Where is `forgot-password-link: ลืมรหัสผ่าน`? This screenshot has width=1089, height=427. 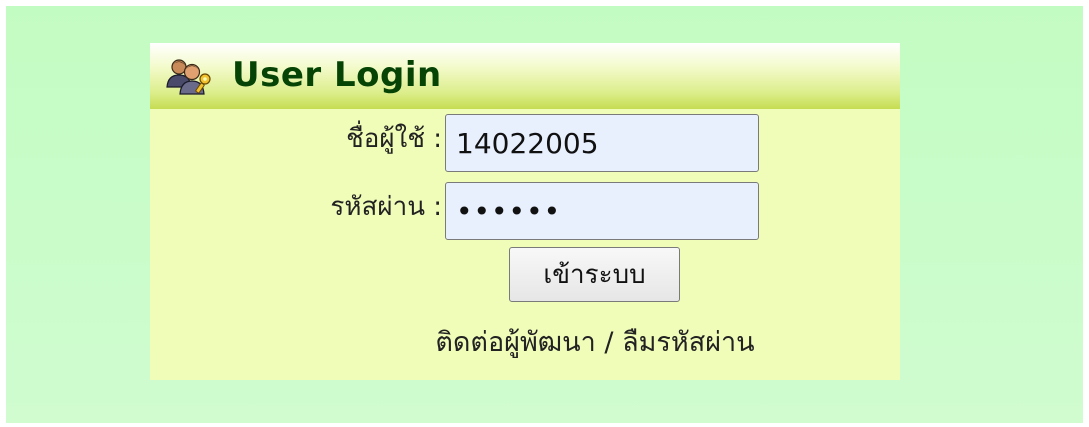
forgot-password-link: ลืมรหัสผ่าน is located at coordinates (688, 342).